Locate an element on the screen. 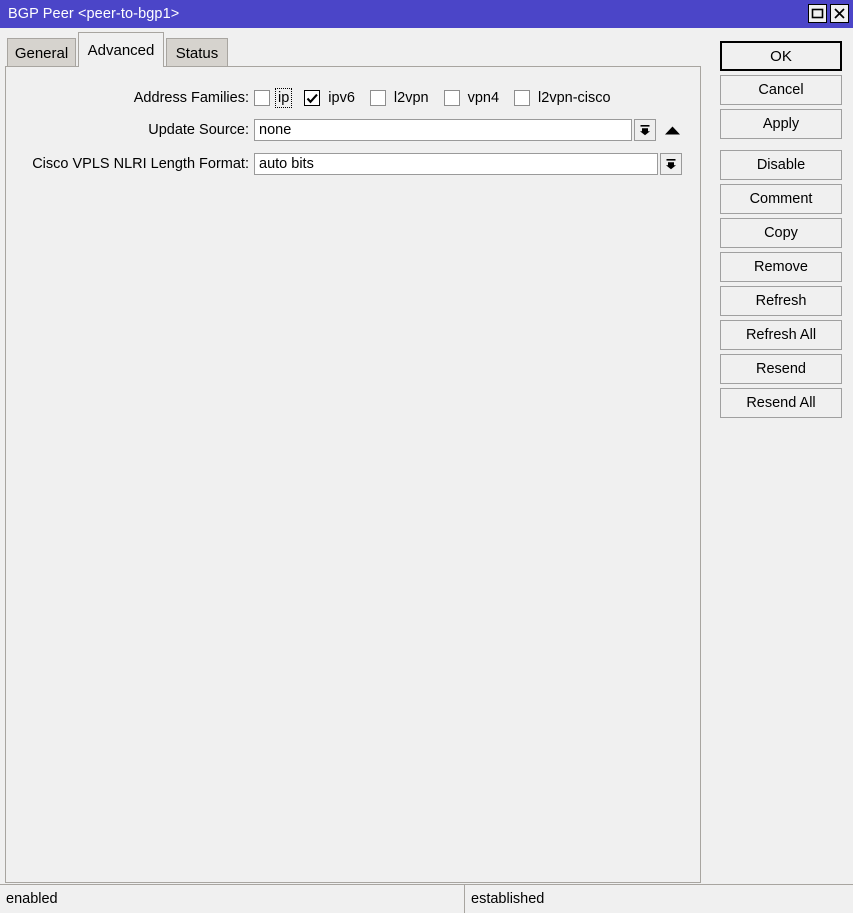 This screenshot has height=913, width=853. checkbox-item-l2vpn: l2vpn is located at coordinates (400, 98).